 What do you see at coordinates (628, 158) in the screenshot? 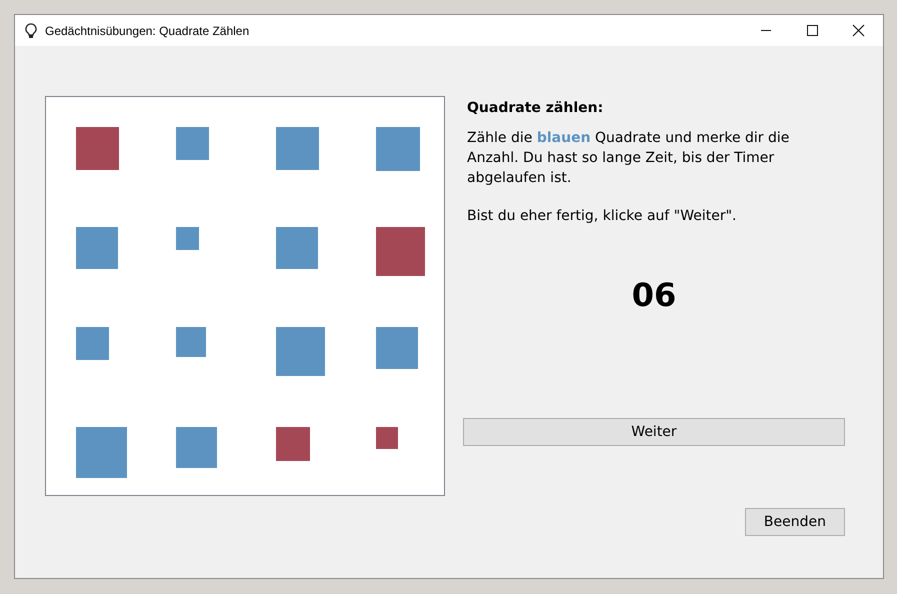
I see `instructions-text: Zähle die blauen Quadrate und merke dir die Anzahl. Du hast so lange Zeit, bis der Timer abgelaufen ist.` at bounding box center [628, 158].